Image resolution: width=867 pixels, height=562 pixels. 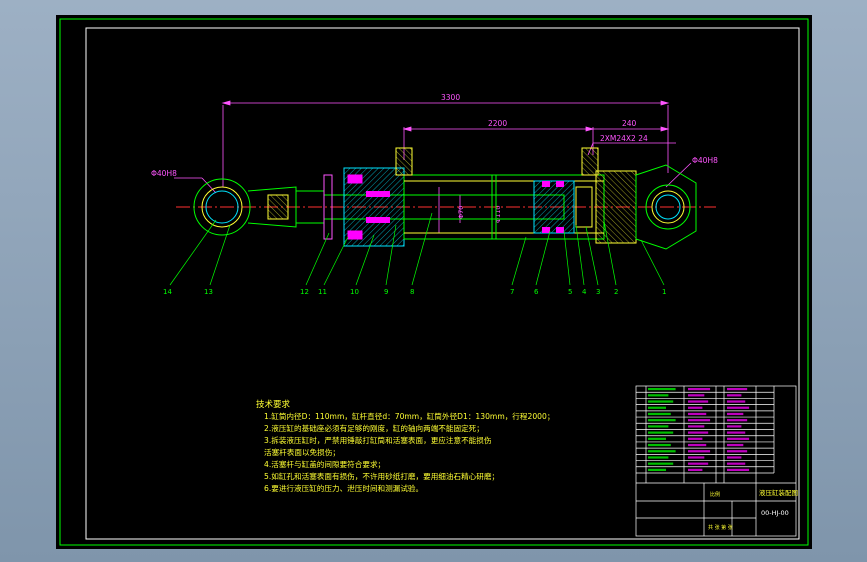 I want to click on note-line-3: 3.拆装液压缸时，严禁用锤敲打缸筒和活塞表面，更应注意不能损伤, so click(x=378, y=440).